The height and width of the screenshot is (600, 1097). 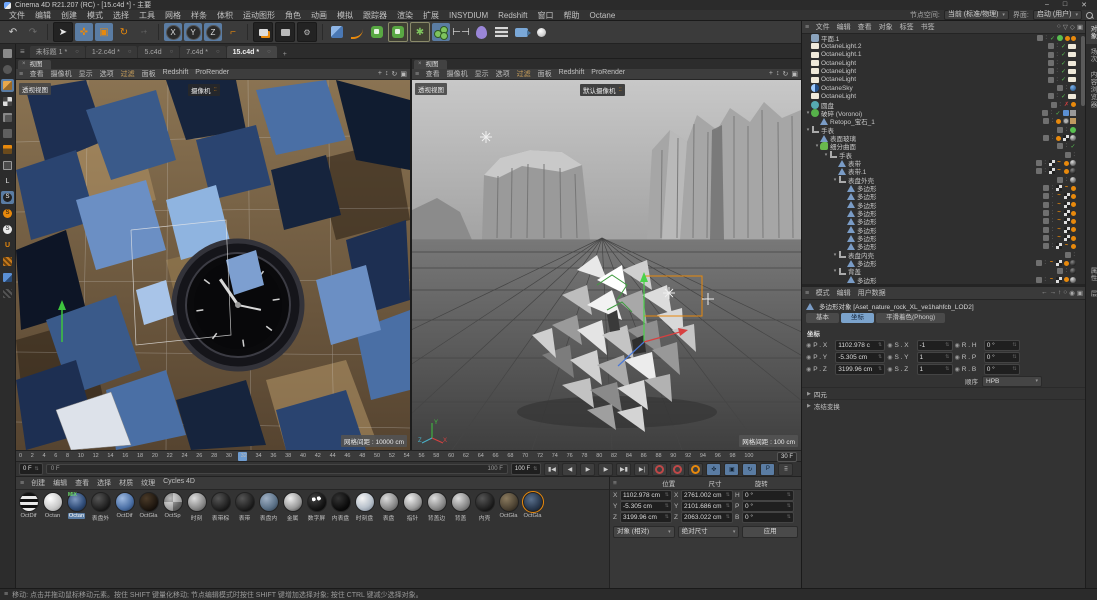 What do you see at coordinates (1072, 27) in the screenshot?
I see `path-icon: ◇` at bounding box center [1072, 27].